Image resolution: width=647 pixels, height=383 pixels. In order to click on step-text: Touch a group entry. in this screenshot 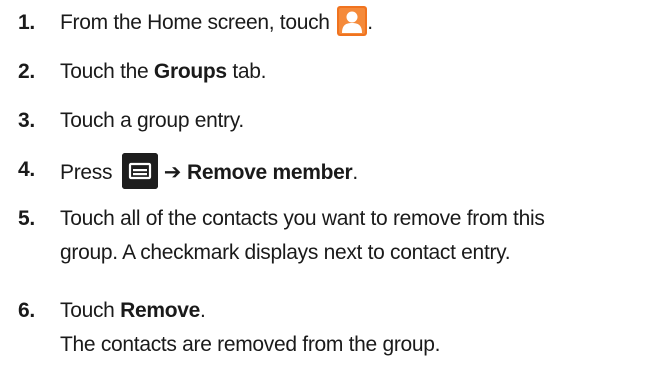, I will do `click(152, 120)`.